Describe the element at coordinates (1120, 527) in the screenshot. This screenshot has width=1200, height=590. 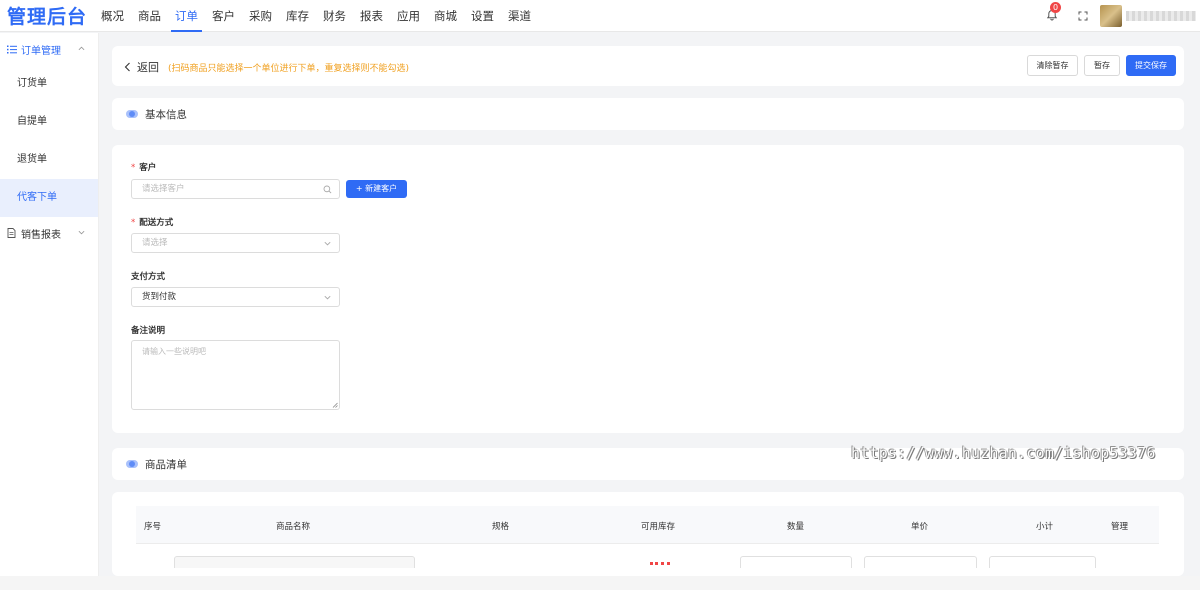
I see `col-actions: 管理` at that location.